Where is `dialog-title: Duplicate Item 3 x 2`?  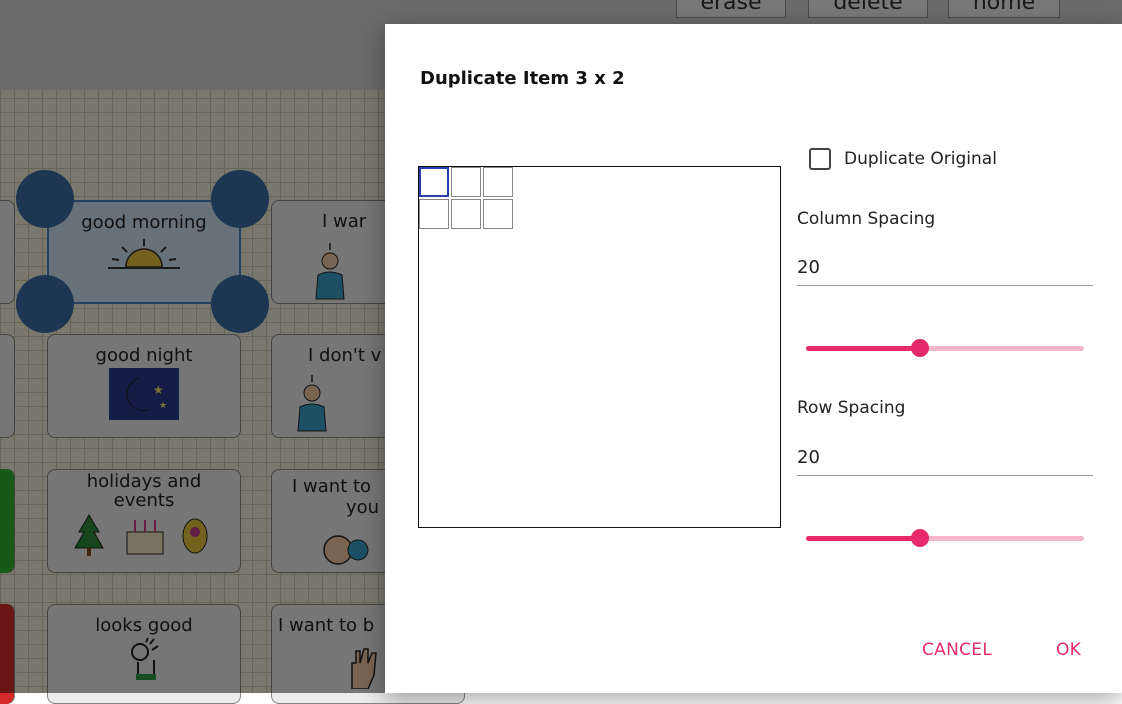
dialog-title: Duplicate Item 3 x 2 is located at coordinates (522, 78).